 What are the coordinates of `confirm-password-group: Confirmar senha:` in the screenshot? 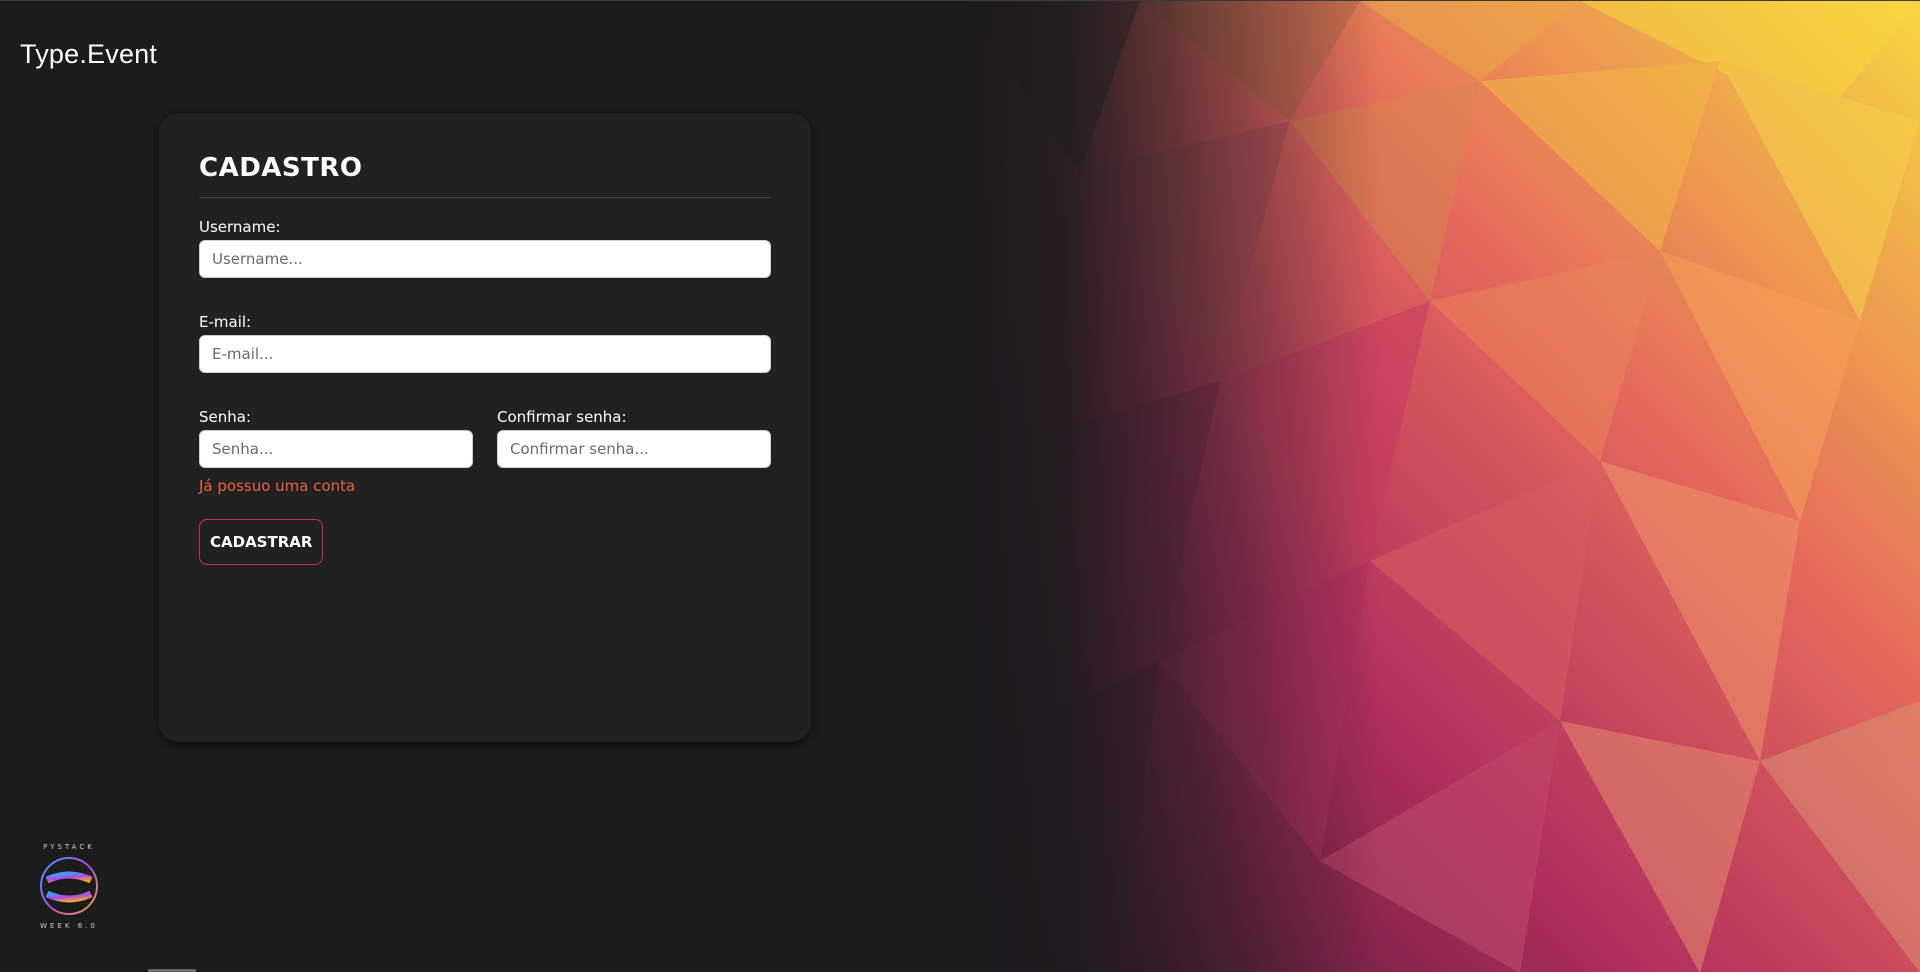 It's located at (634, 438).